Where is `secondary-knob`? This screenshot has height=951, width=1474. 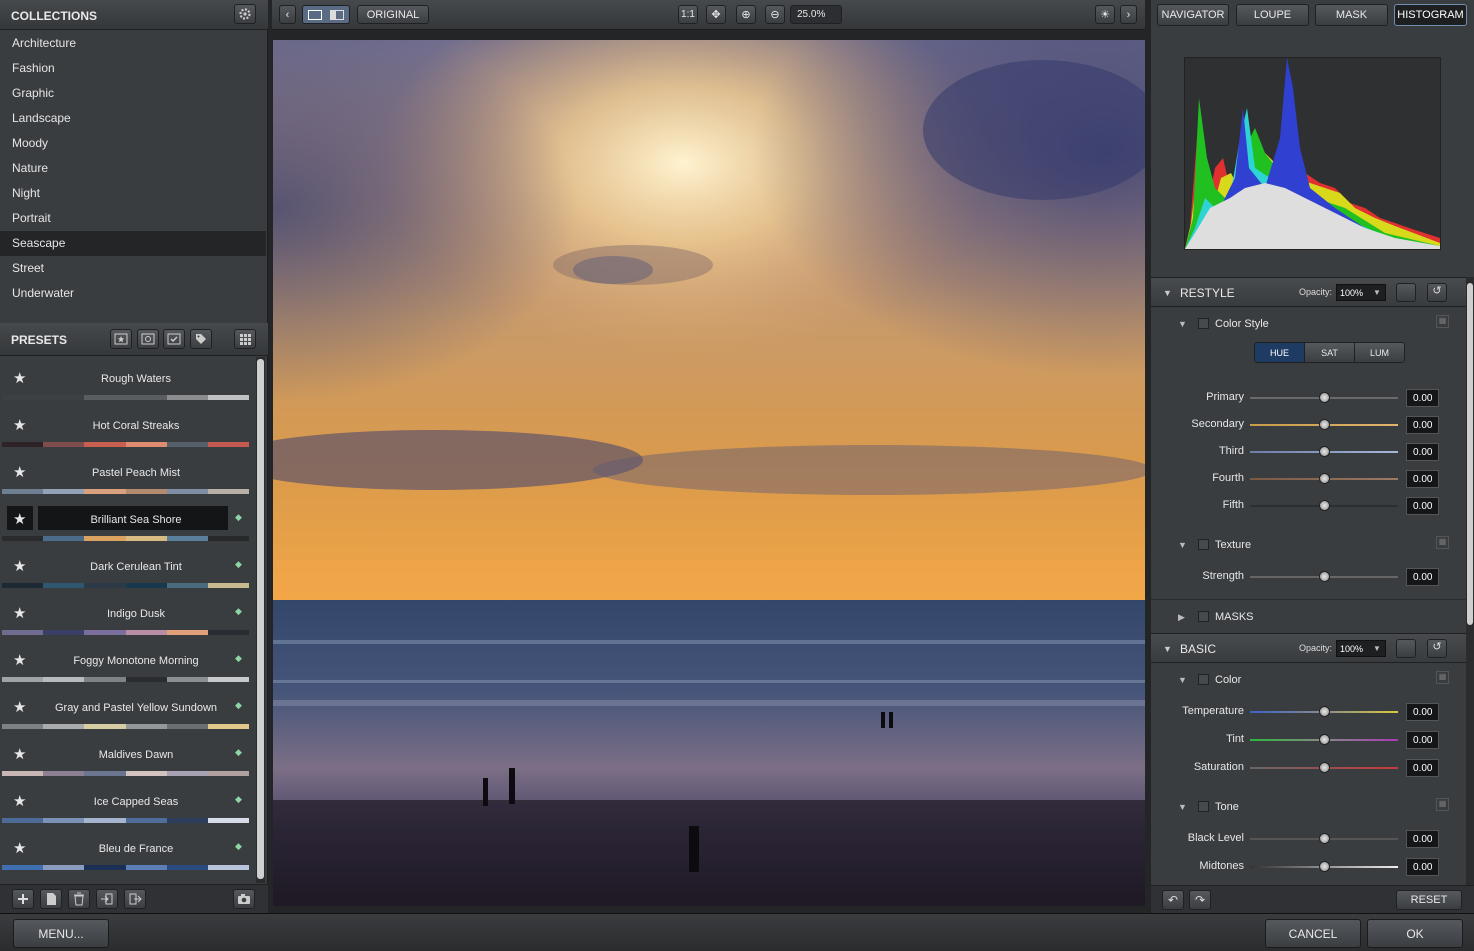
secondary-knob is located at coordinates (1324, 424).